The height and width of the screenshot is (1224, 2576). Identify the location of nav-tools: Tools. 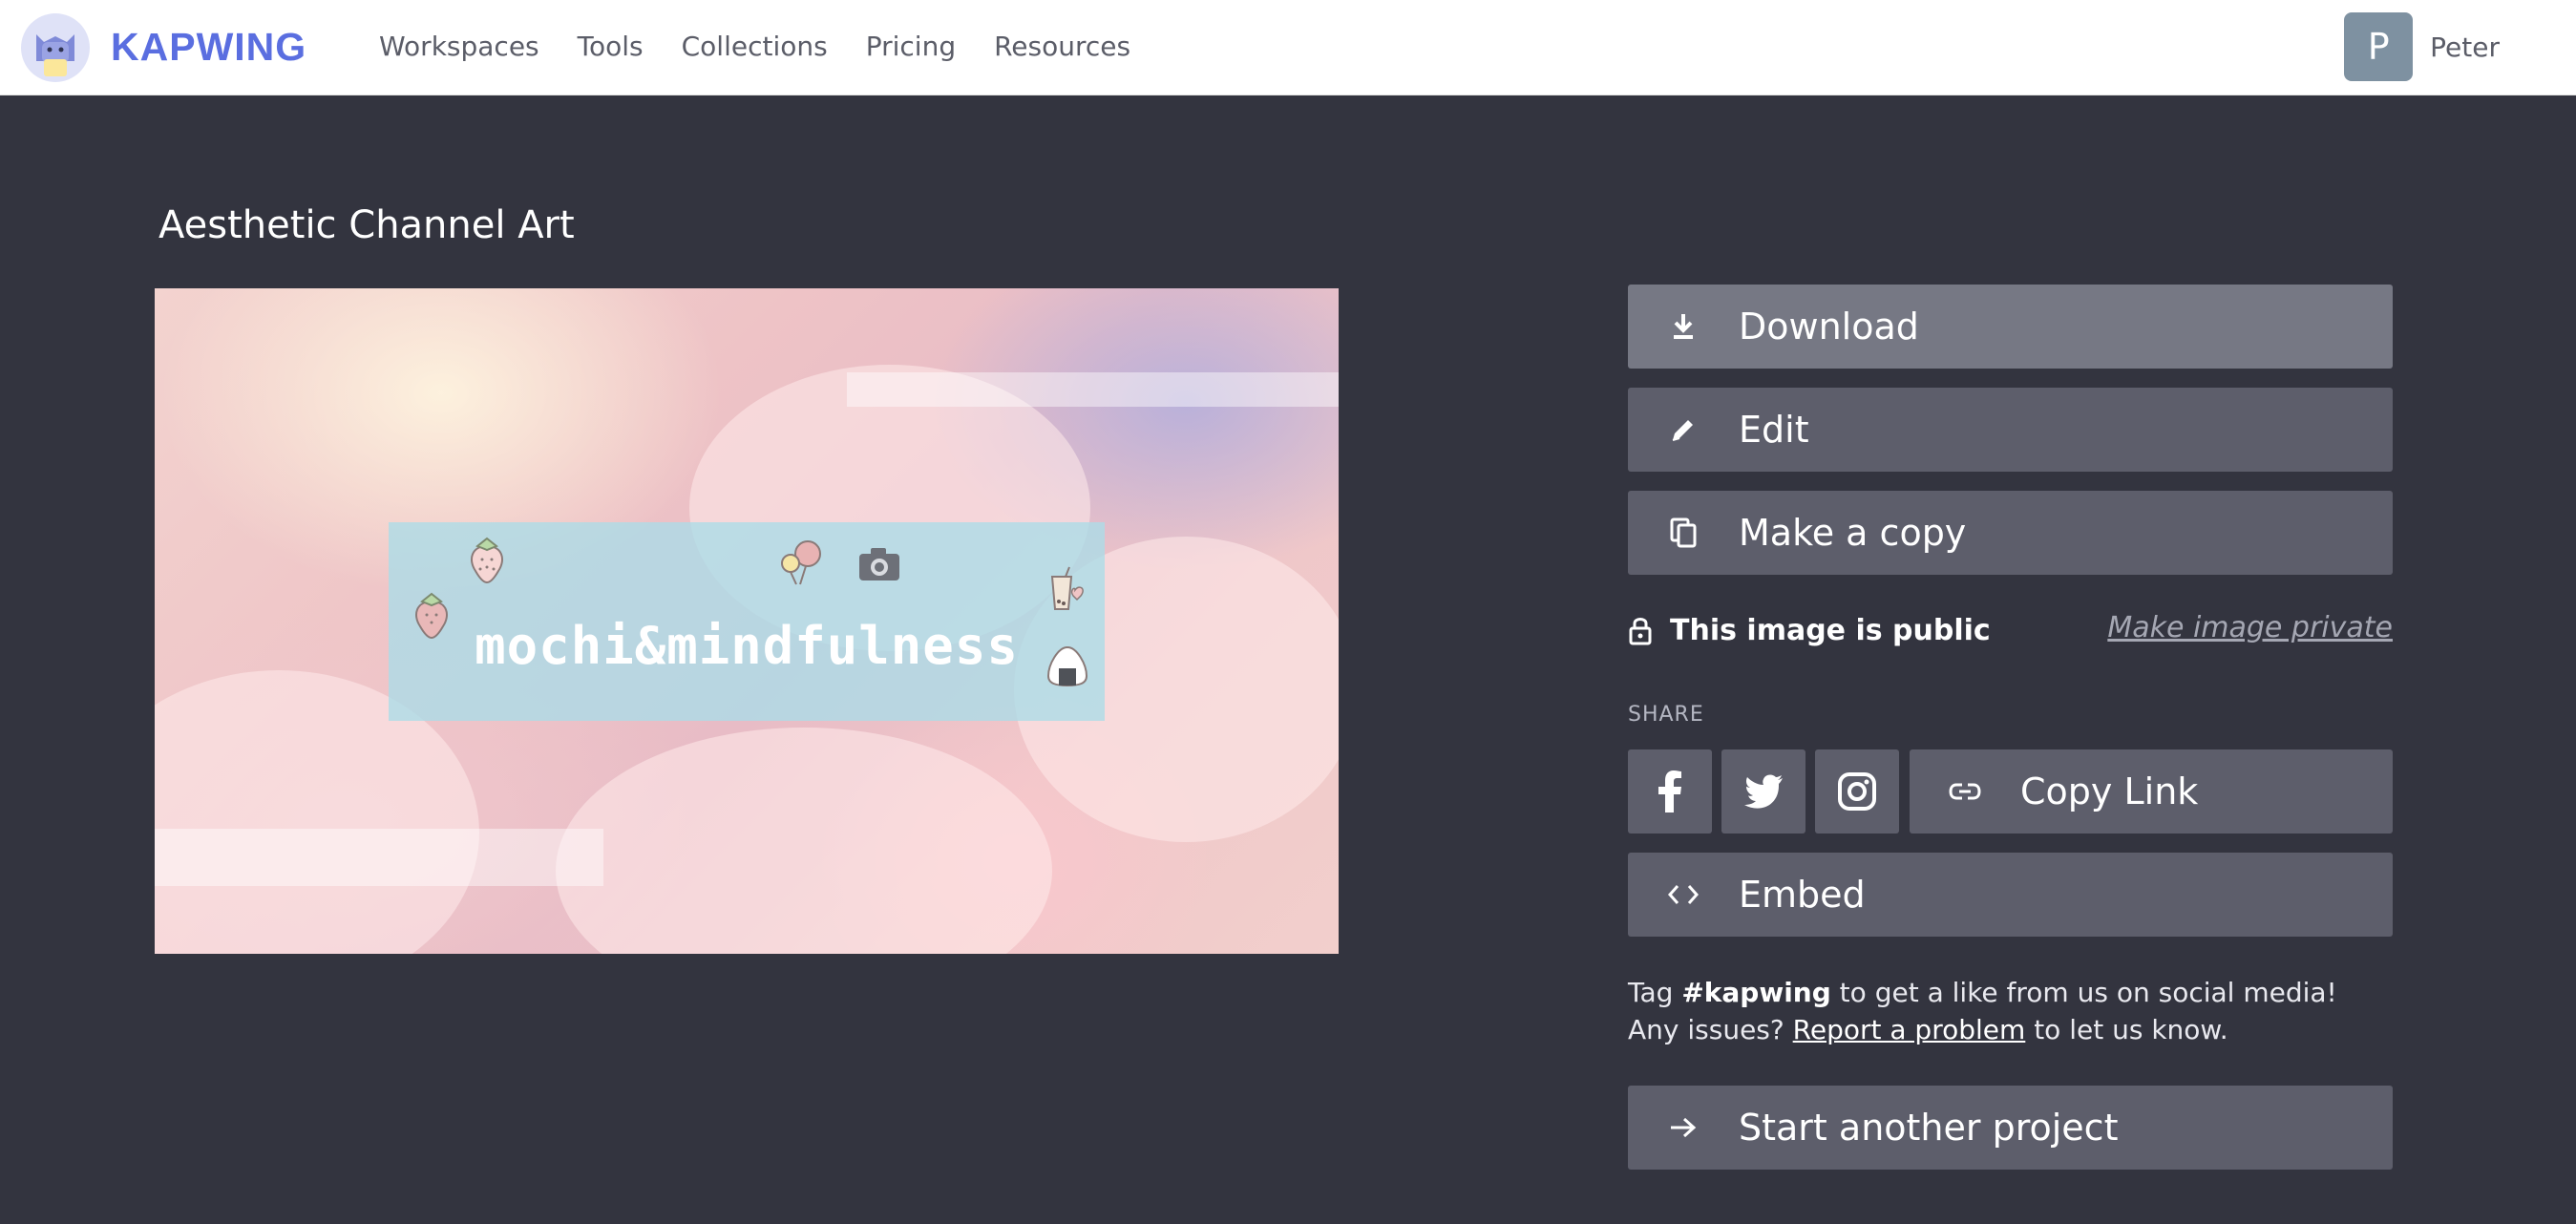
(611, 47).